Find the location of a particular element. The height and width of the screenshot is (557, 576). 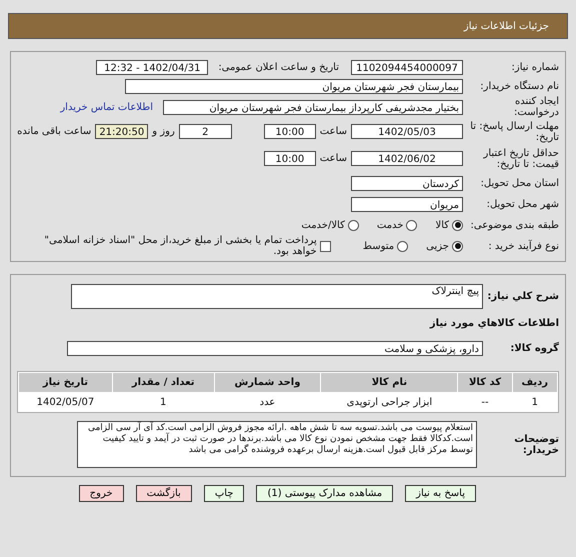

nav-button: خروج is located at coordinates (101, 493).